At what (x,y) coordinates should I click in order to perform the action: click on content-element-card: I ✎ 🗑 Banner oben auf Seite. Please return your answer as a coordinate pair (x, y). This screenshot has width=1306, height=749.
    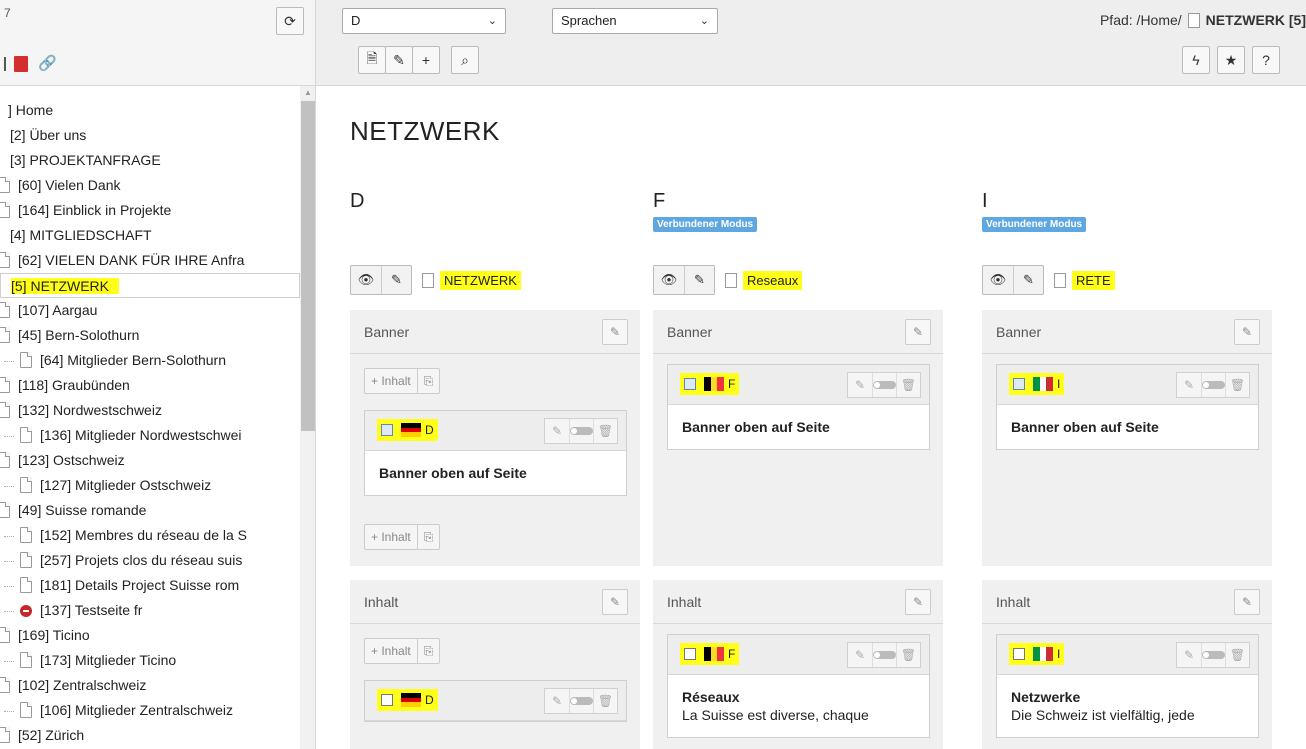
    Looking at the image, I should click on (1127, 407).